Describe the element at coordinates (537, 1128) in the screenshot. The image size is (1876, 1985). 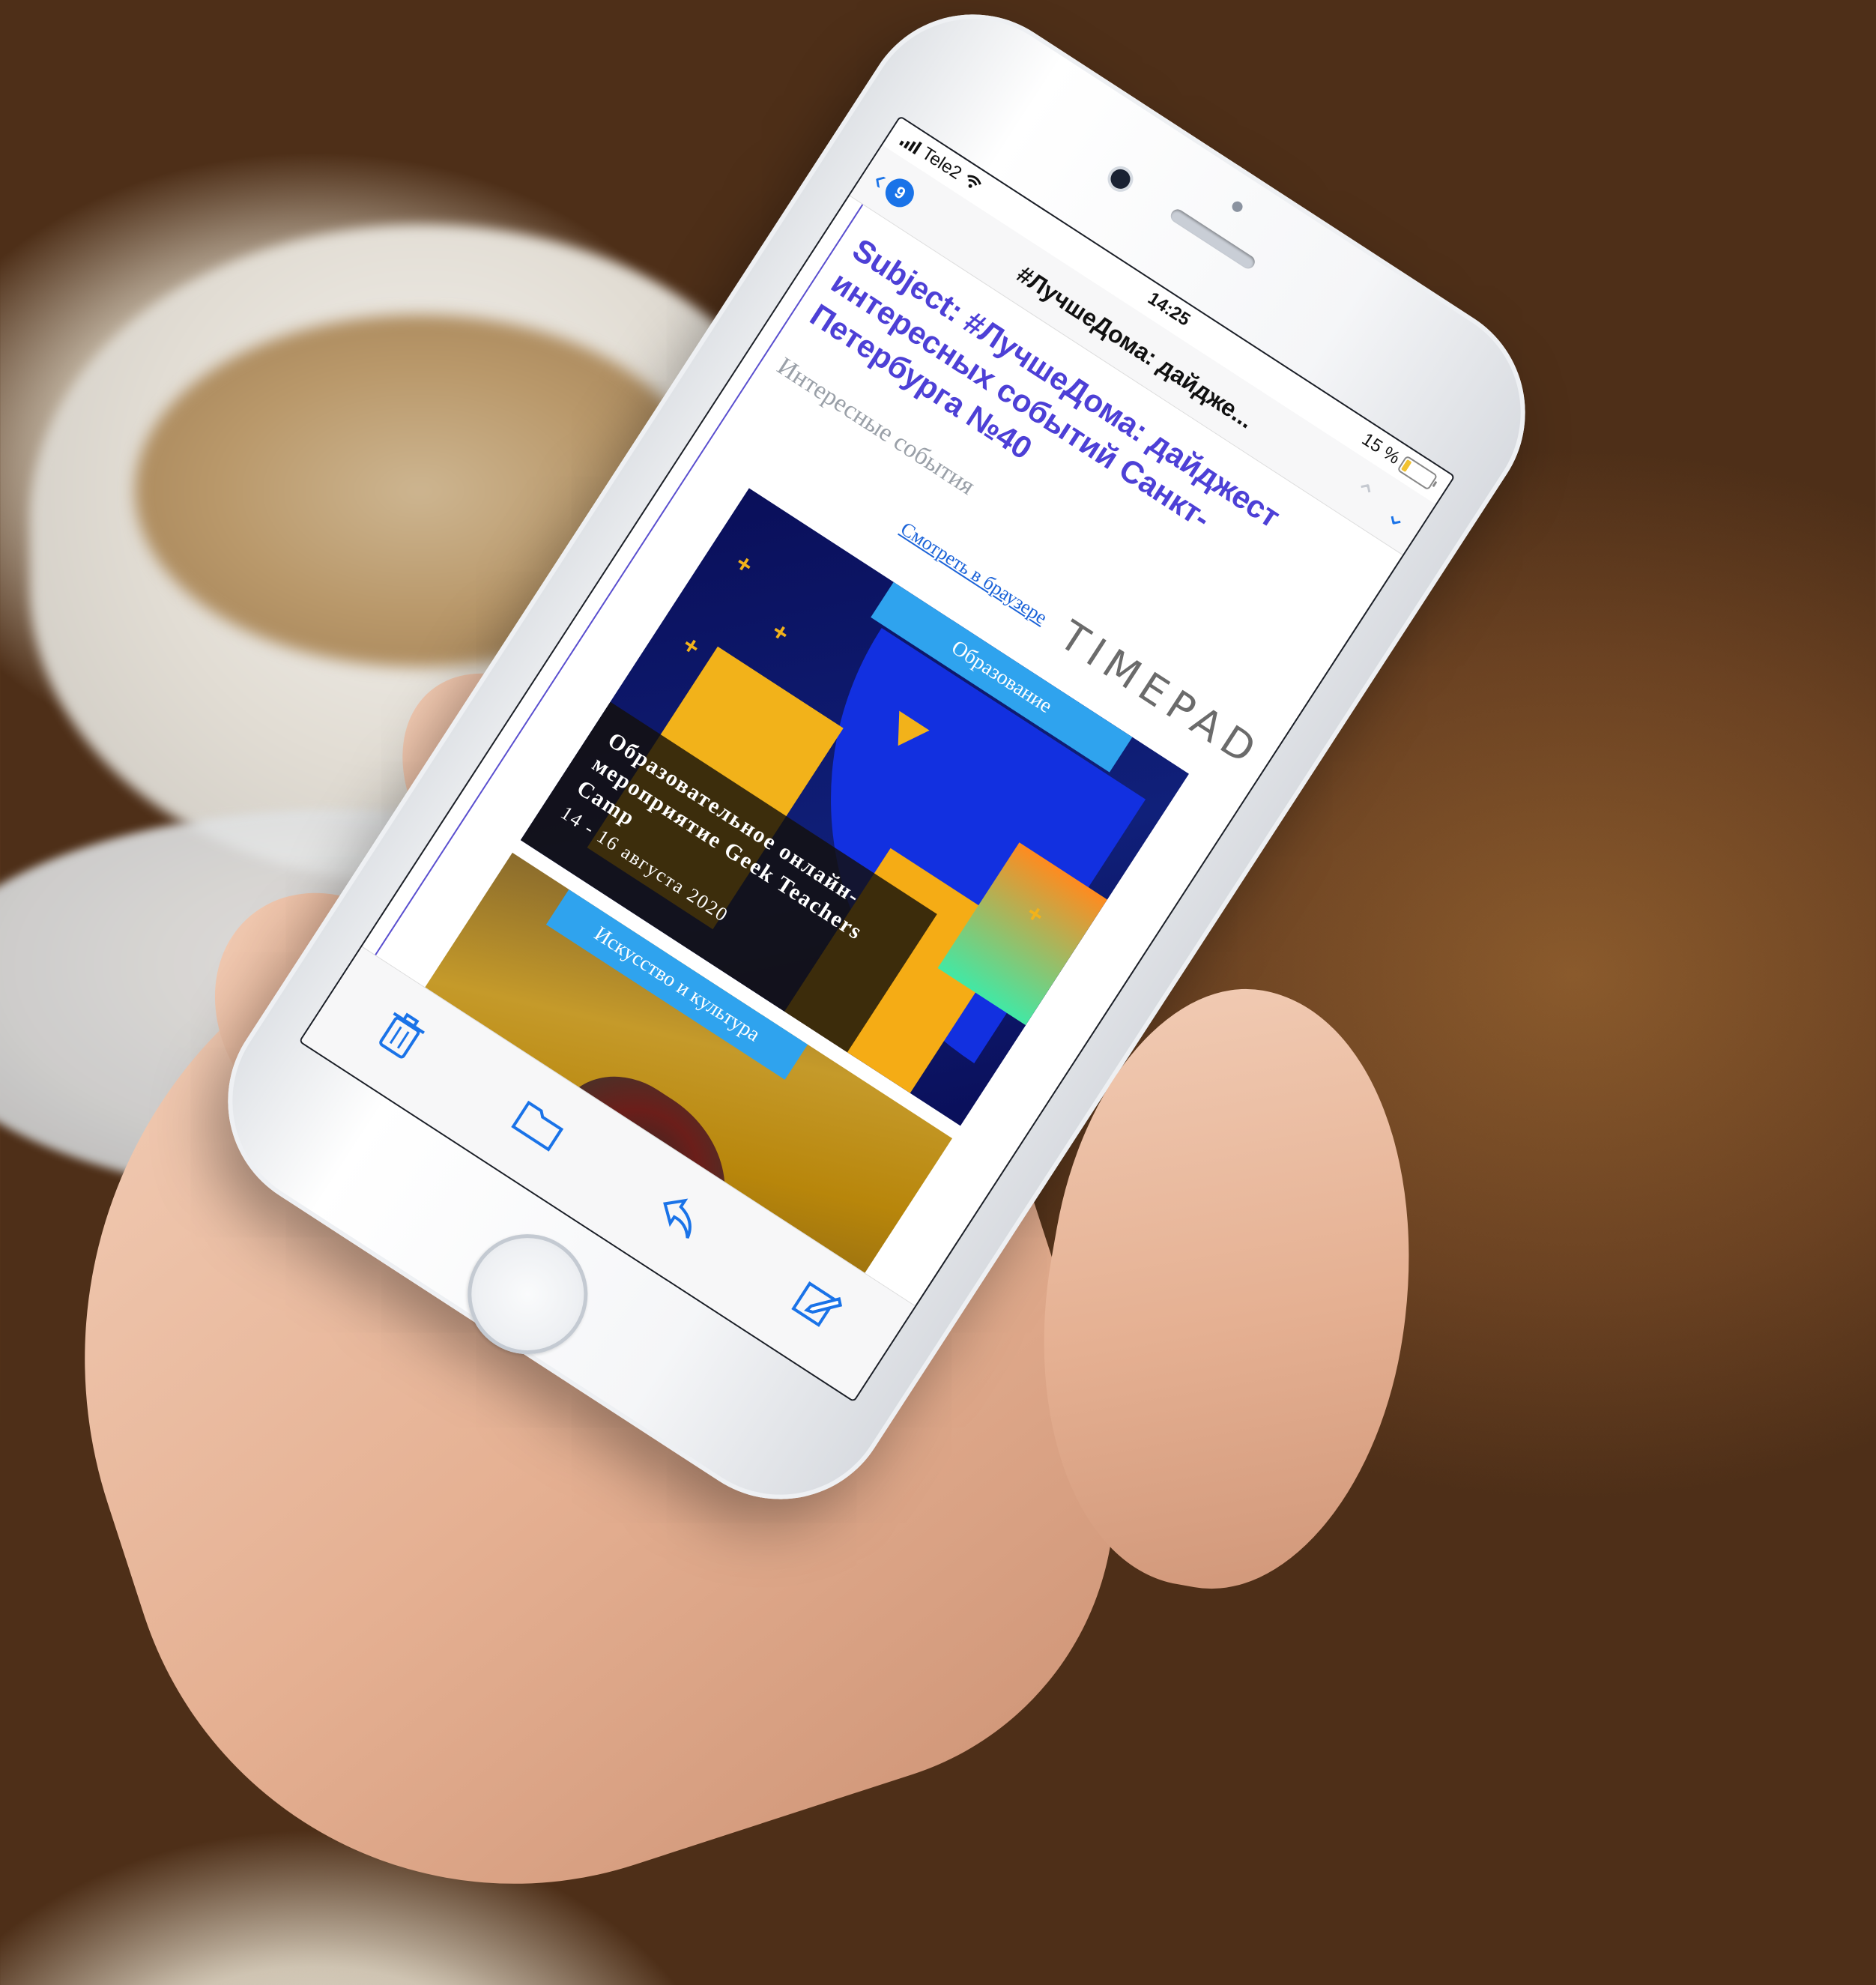
I see `folder-icon` at that location.